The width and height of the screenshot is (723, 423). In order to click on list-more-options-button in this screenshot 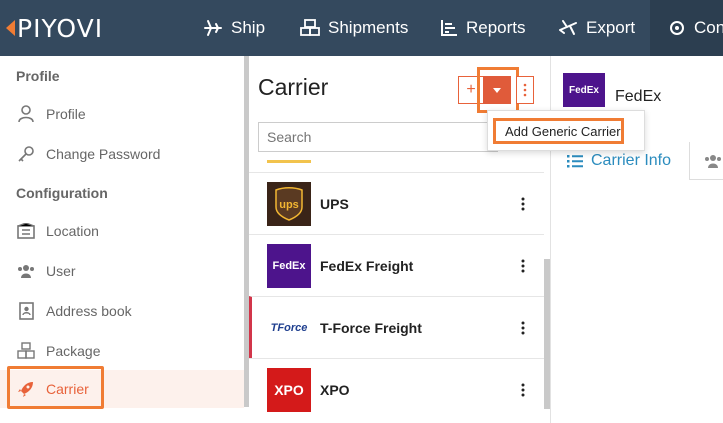, I will do `click(525, 90)`.